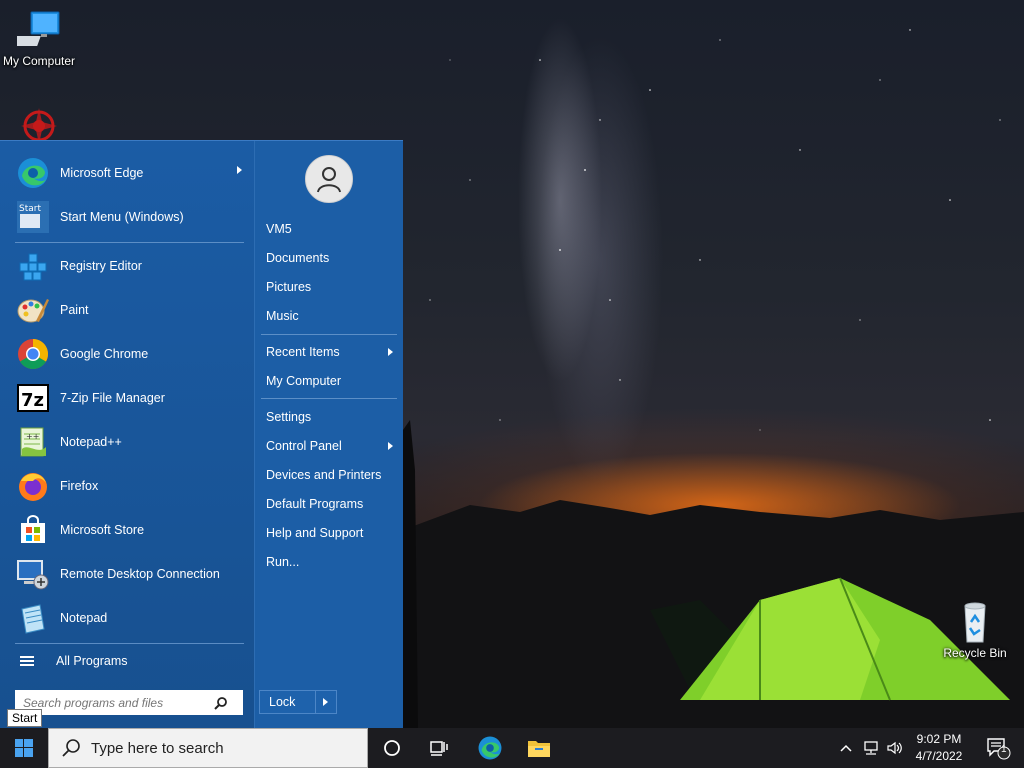 This screenshot has height=768, width=1024. Describe the element at coordinates (289, 417) in the screenshot. I see `place-label: Settings` at that location.